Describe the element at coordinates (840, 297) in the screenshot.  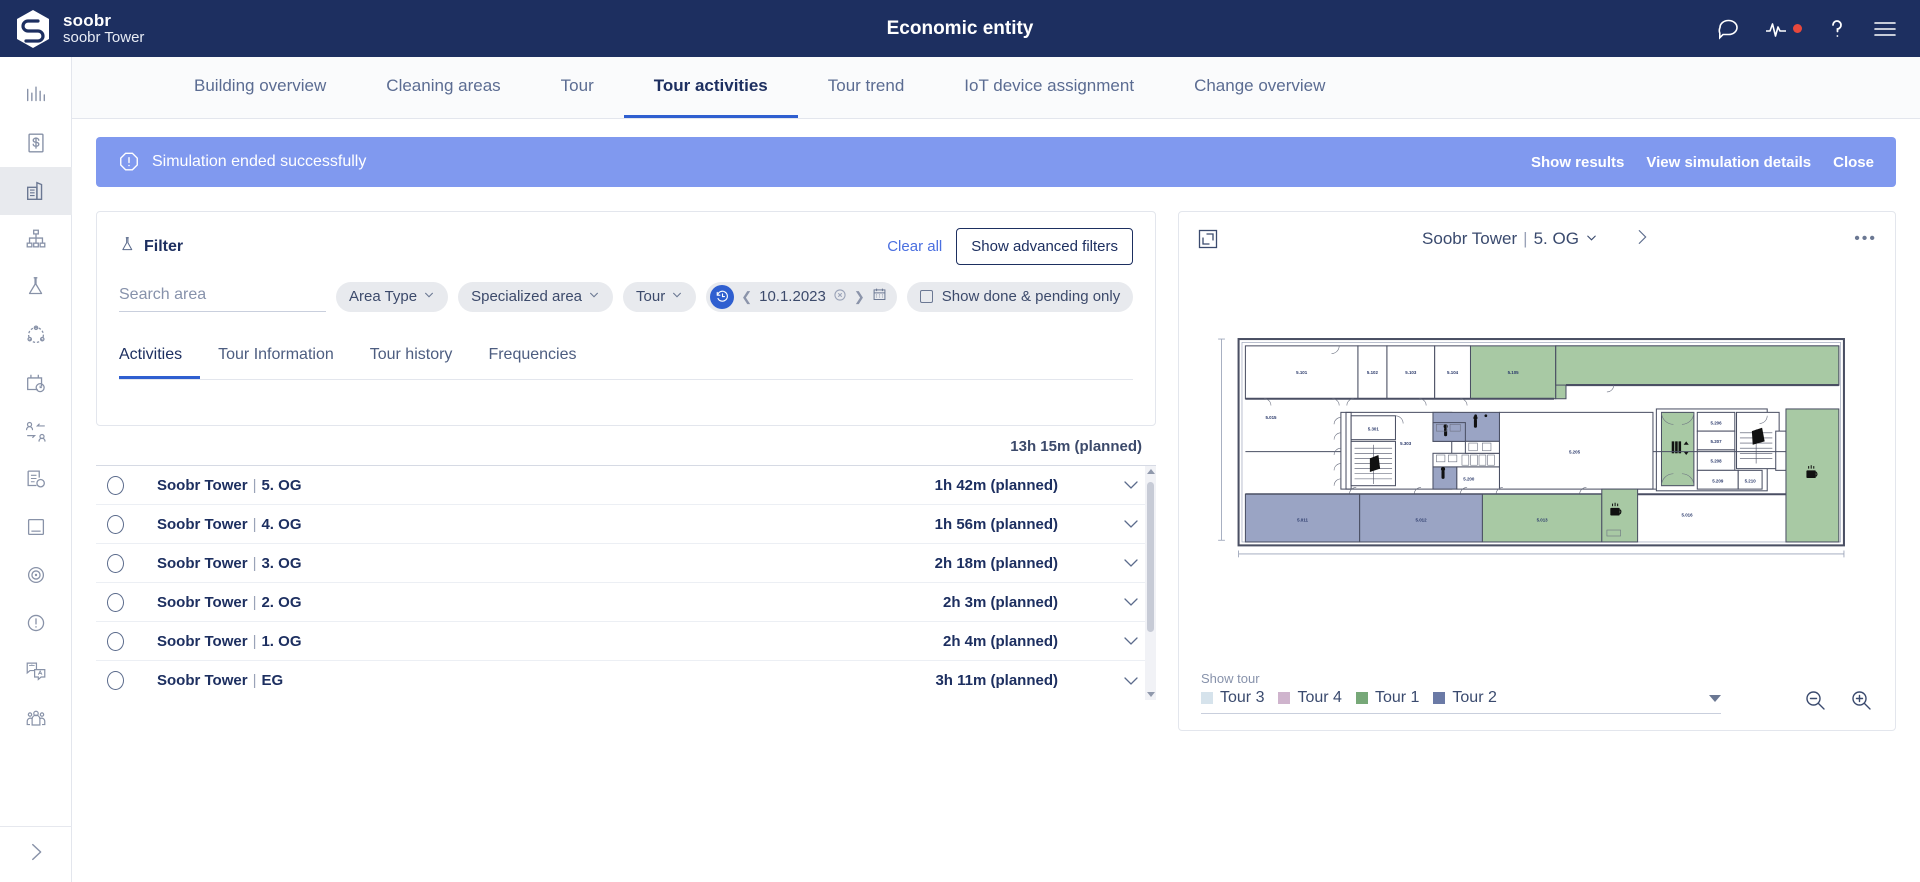
I see `date-clear-icon` at that location.